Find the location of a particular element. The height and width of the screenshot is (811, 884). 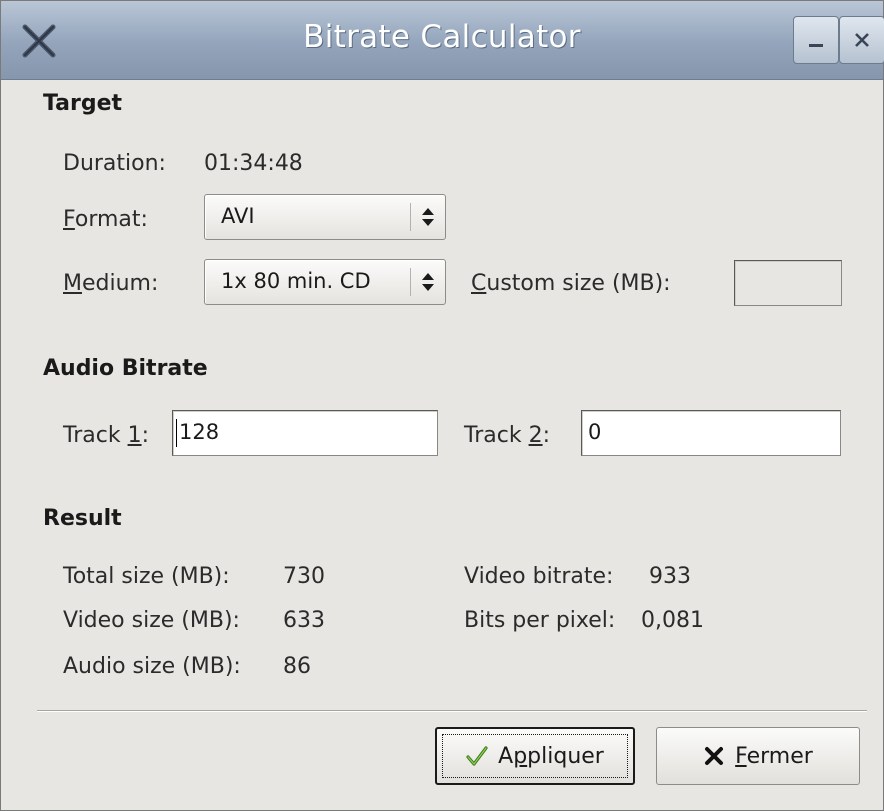

close-label: Fermer is located at coordinates (774, 756).